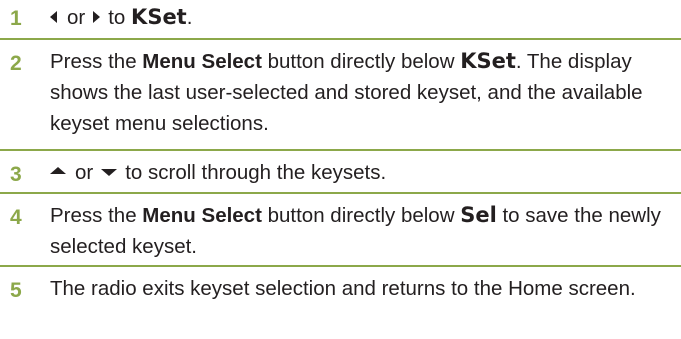  I want to click on step-number: 5, so click(16, 290).